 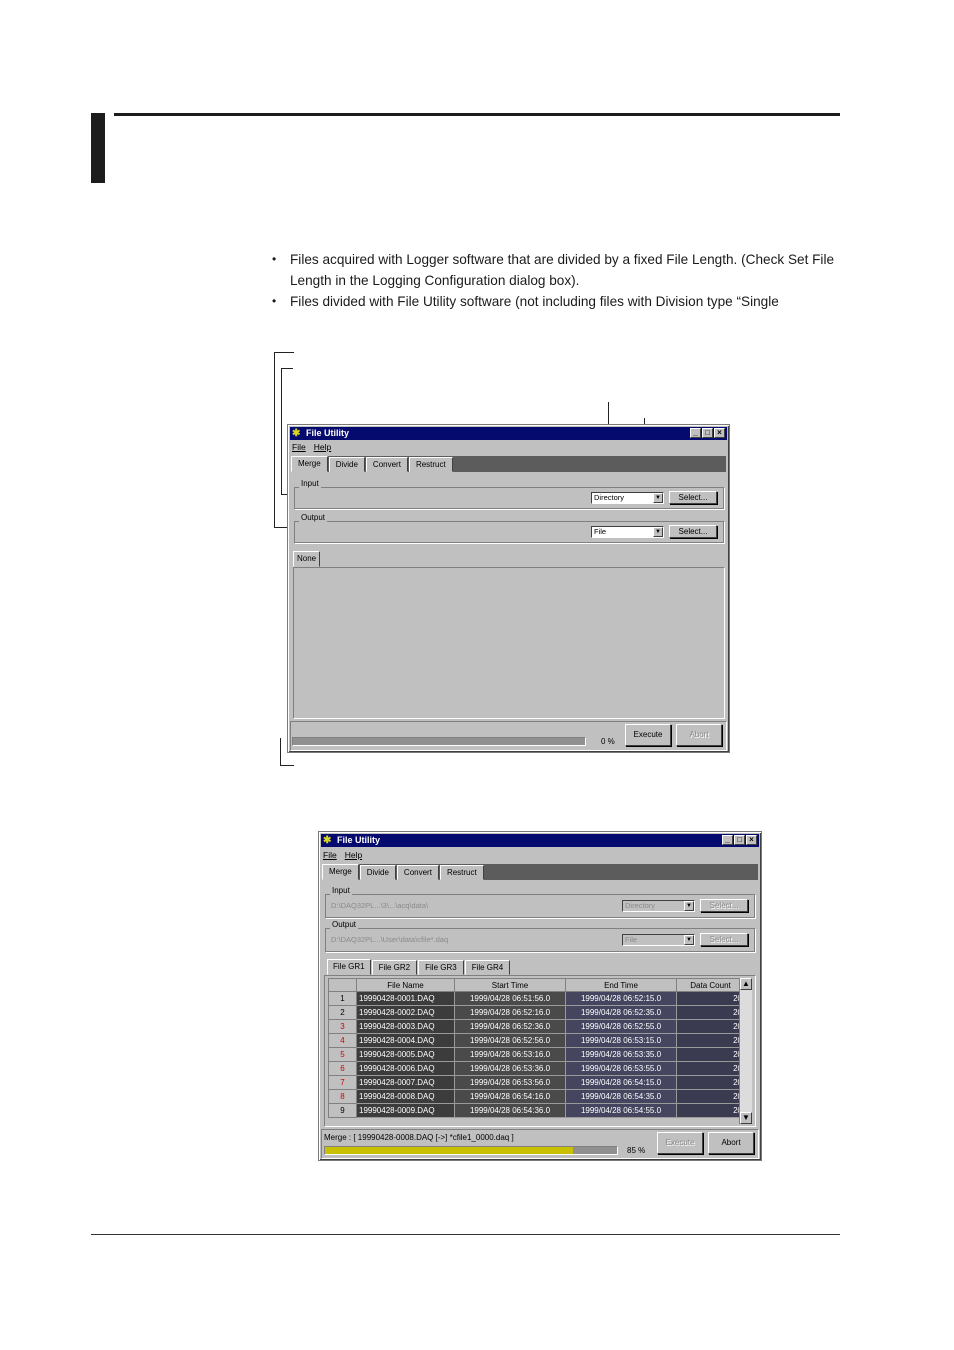 I want to click on cell-start-time: 1999/04/28 06:53:36.0, so click(x=510, y=1068).